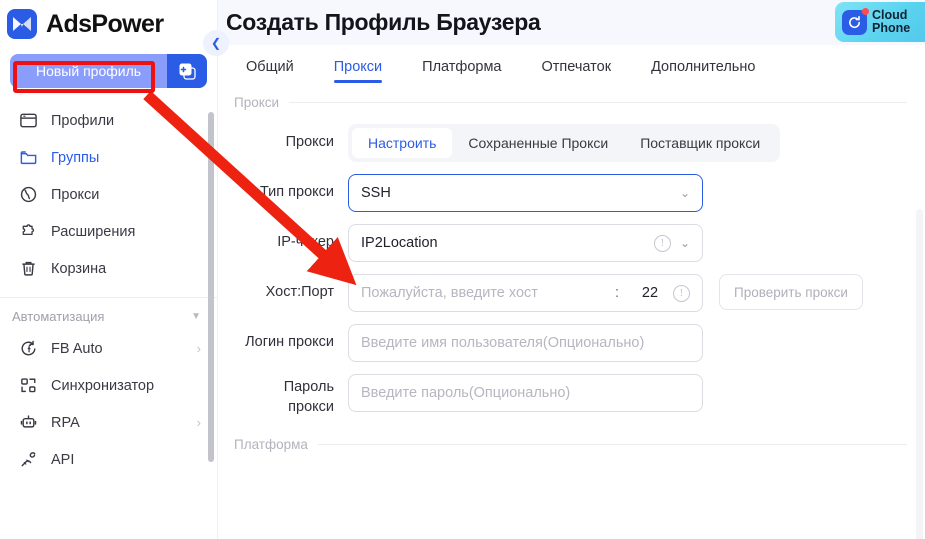 This screenshot has height=539, width=925. What do you see at coordinates (105, 23) in the screenshot?
I see `brand-name: AdsPower` at bounding box center [105, 23].